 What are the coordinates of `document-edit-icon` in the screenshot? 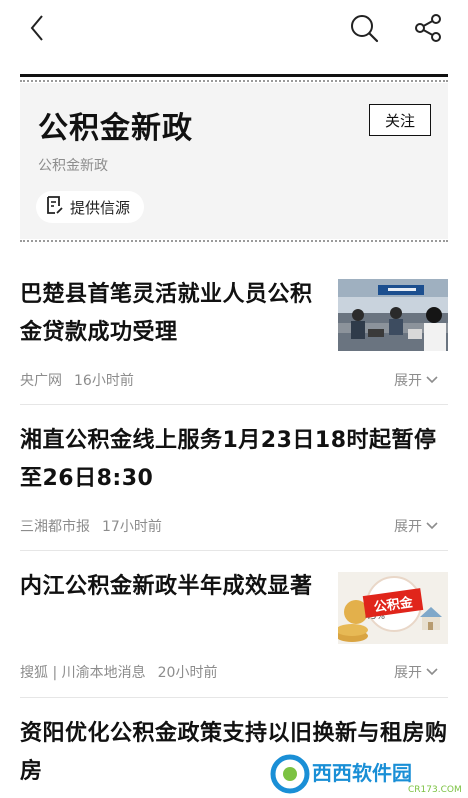 It's located at (55, 207).